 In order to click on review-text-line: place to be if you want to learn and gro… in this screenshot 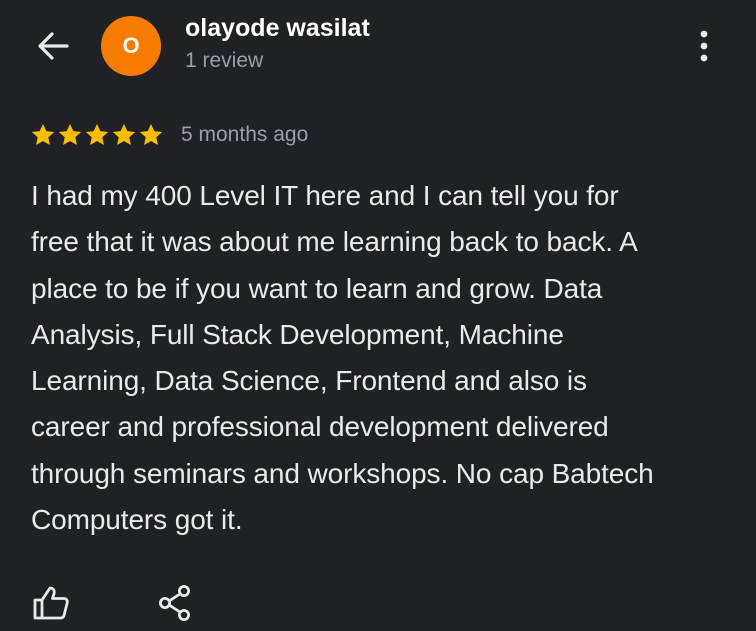, I will do `click(317, 288)`.